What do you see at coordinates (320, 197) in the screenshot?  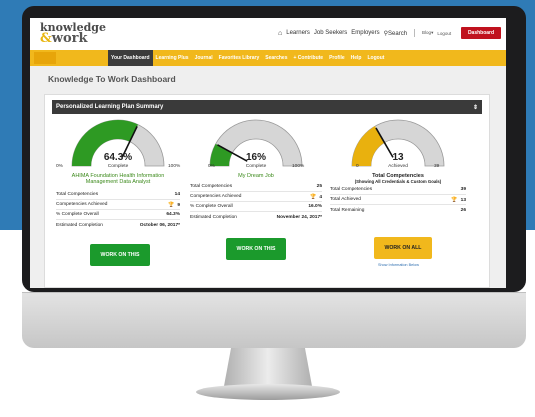 I see `stat-value: 4` at bounding box center [320, 197].